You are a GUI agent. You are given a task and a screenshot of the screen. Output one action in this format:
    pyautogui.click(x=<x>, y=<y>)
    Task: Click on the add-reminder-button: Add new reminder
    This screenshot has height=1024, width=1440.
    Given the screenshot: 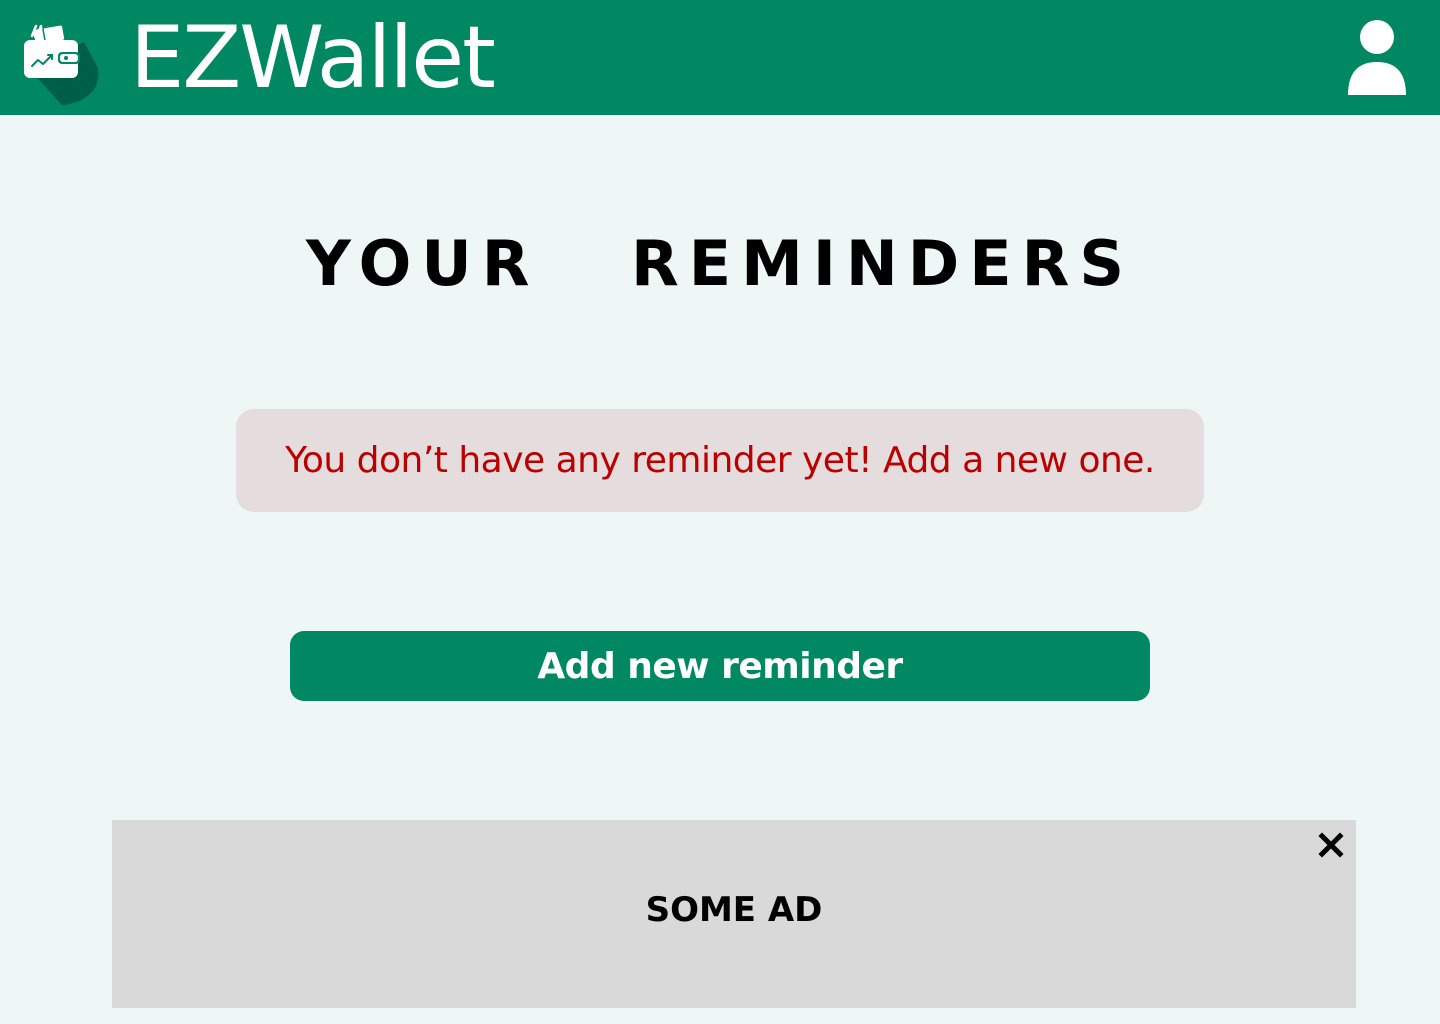 What is the action you would take?
    pyautogui.click(x=720, y=666)
    